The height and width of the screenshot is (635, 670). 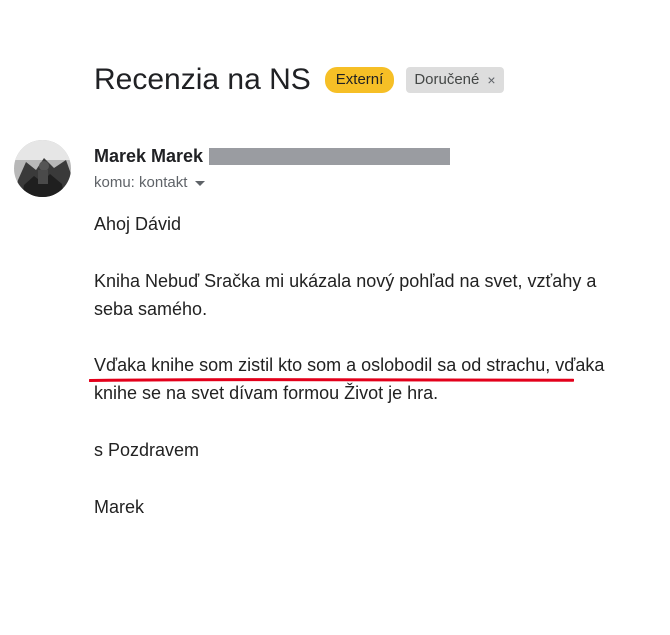 I want to click on avatar-photo, so click(x=42, y=168).